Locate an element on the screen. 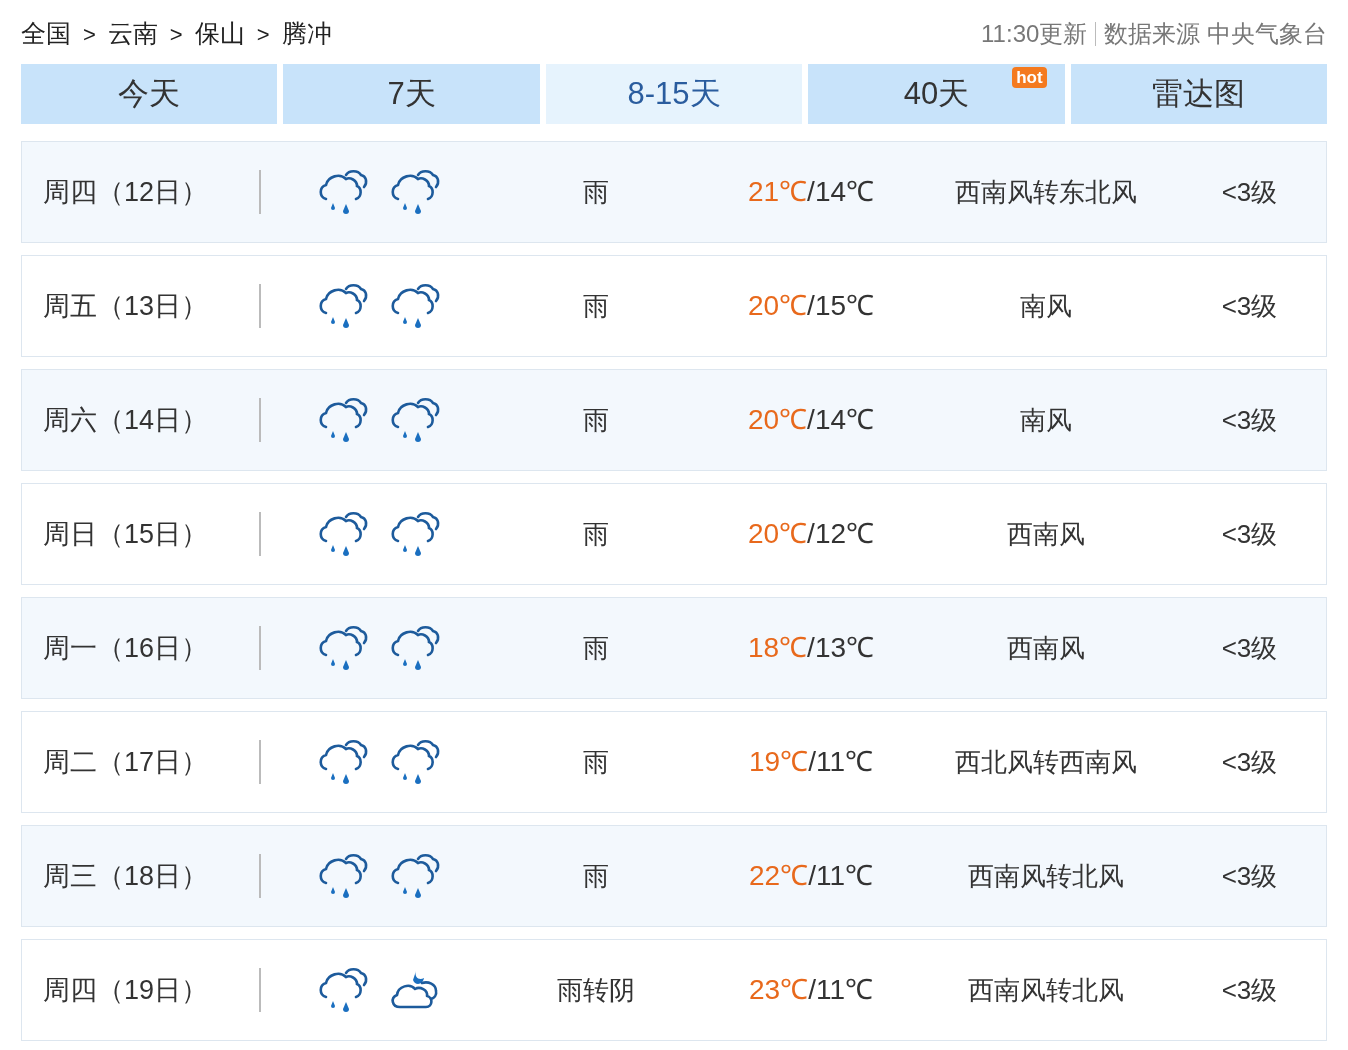 The width and height of the screenshot is (1348, 1050). breadcrumb-link: 全国 is located at coordinates (46, 34).